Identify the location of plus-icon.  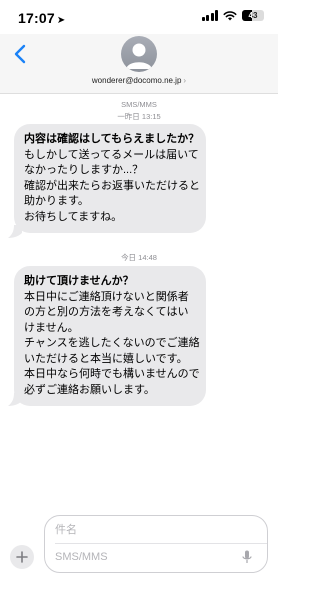
(22, 557).